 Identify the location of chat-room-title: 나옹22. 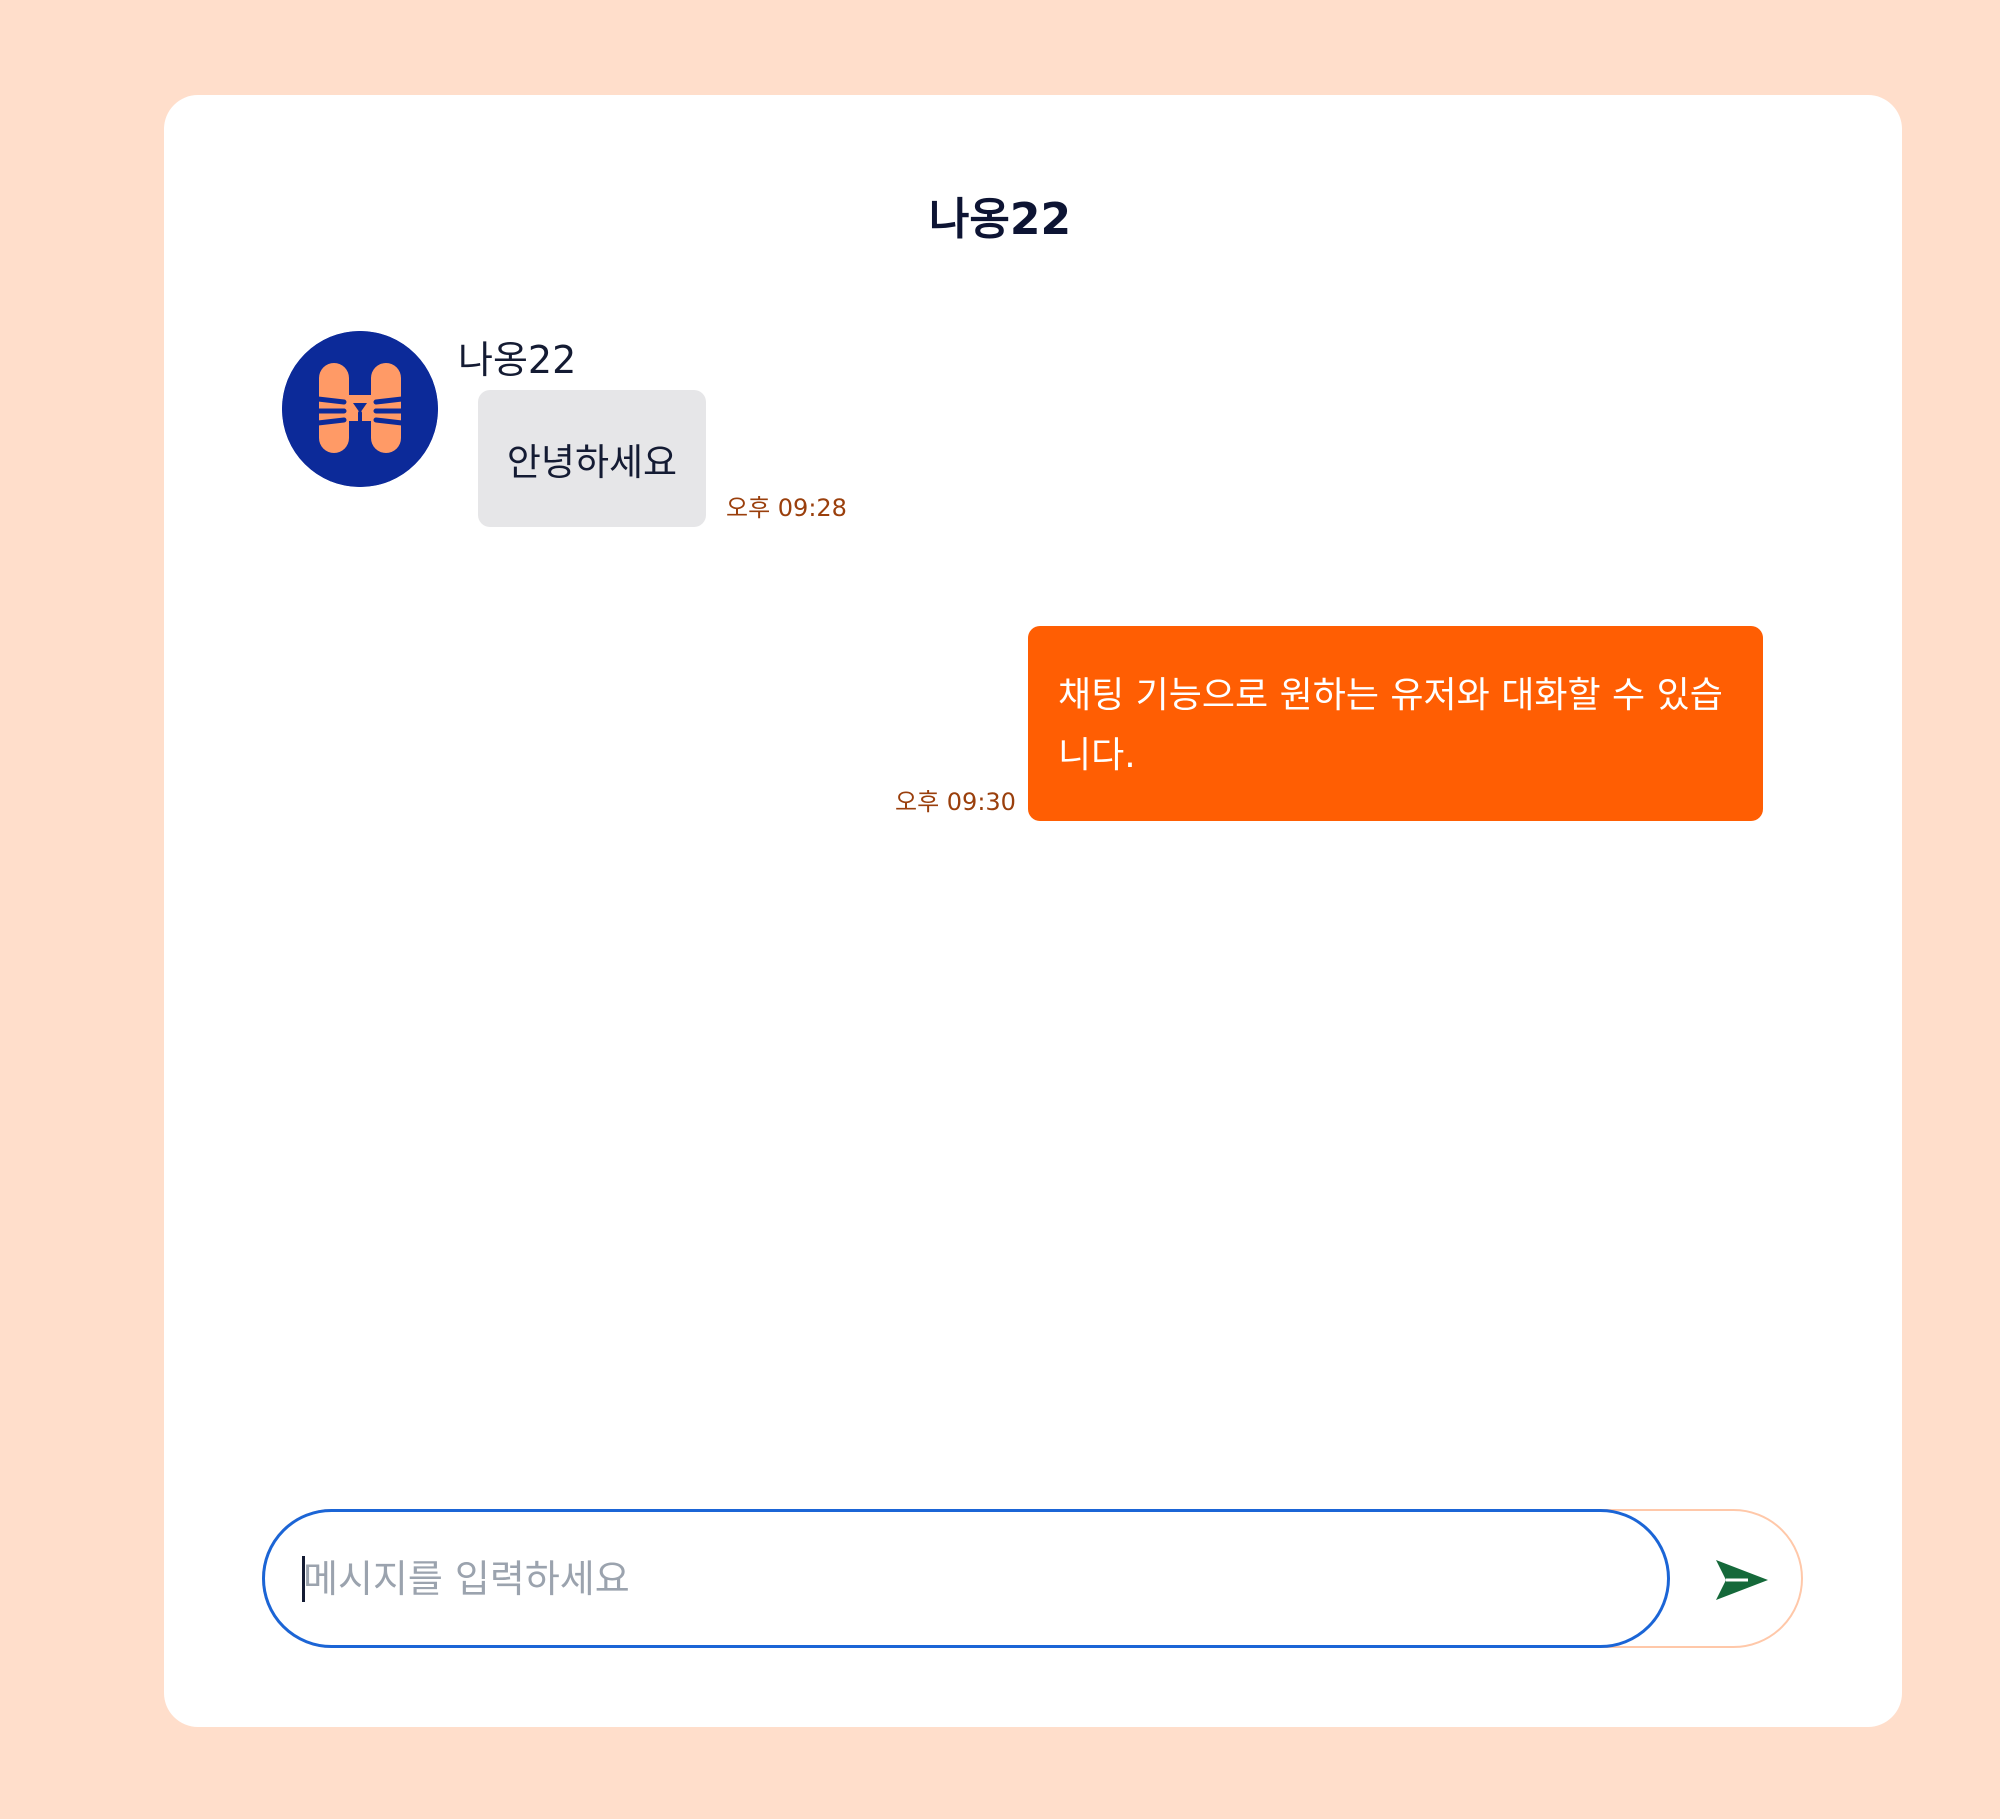
(1000, 219).